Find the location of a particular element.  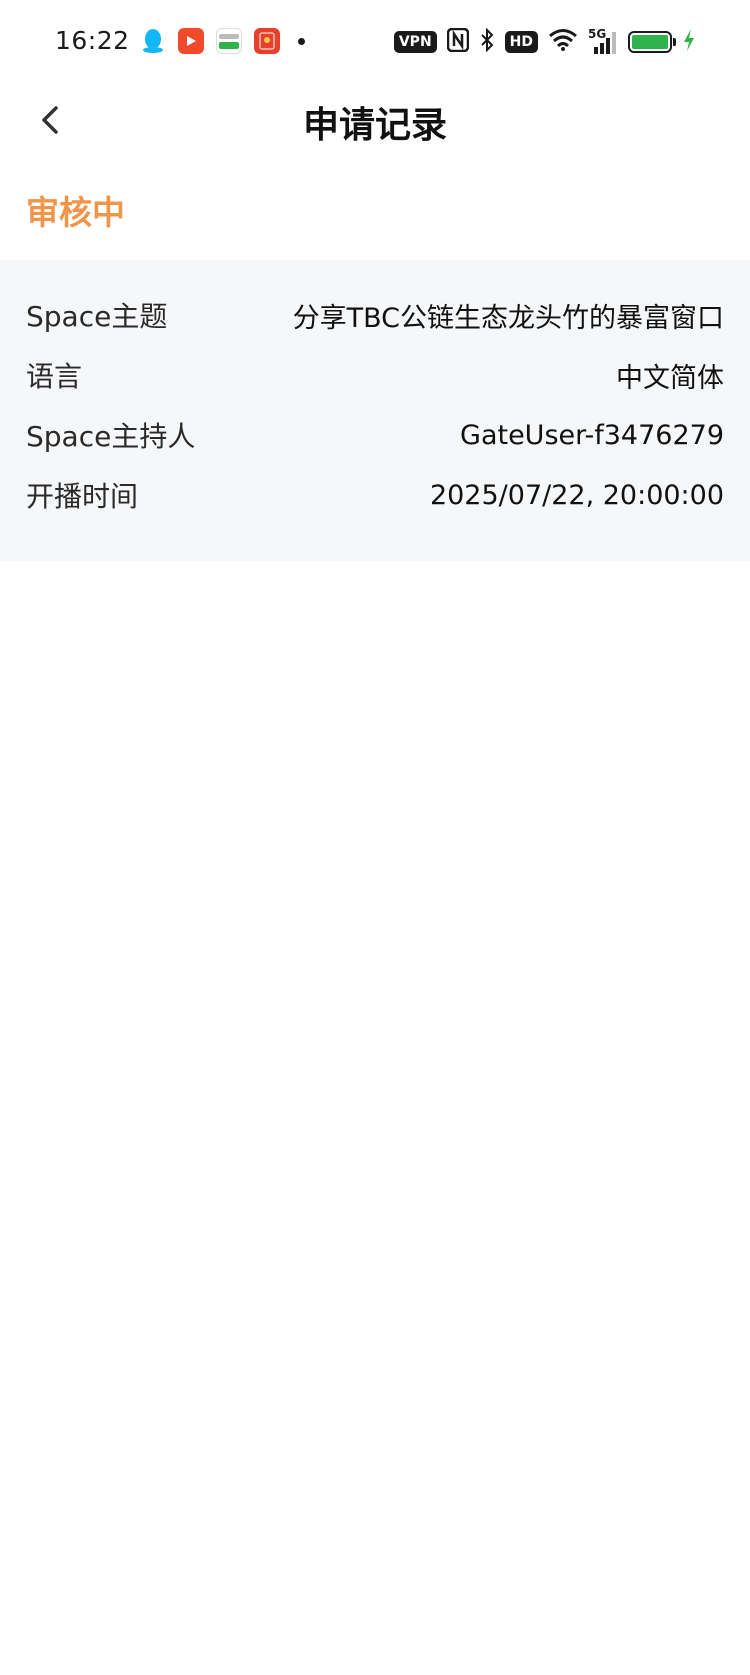

nav-bar: 申请记录 is located at coordinates (375, 123).